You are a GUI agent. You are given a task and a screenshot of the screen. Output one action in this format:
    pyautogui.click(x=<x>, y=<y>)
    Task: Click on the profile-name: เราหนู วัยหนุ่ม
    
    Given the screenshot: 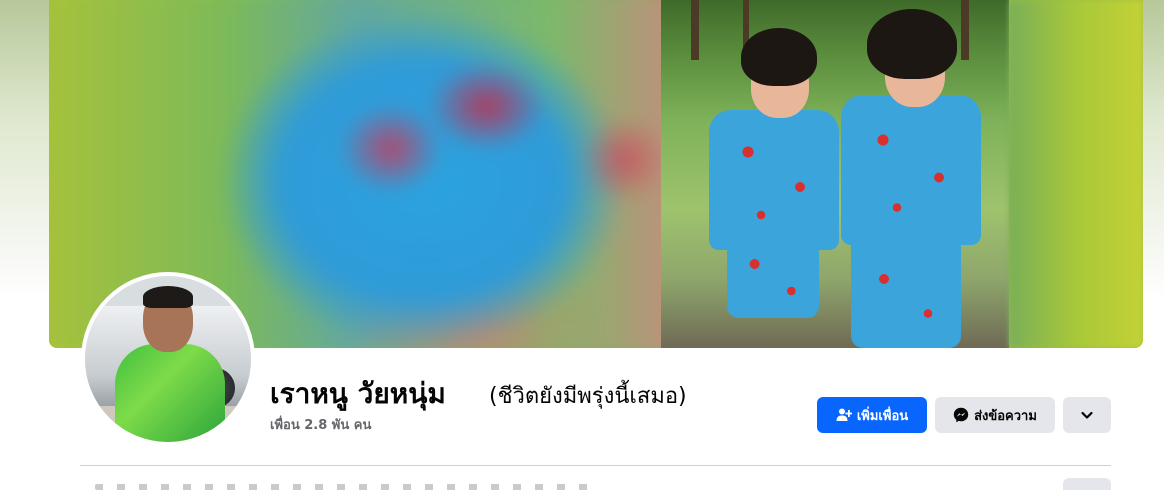 What is the action you would take?
    pyautogui.click(x=358, y=393)
    